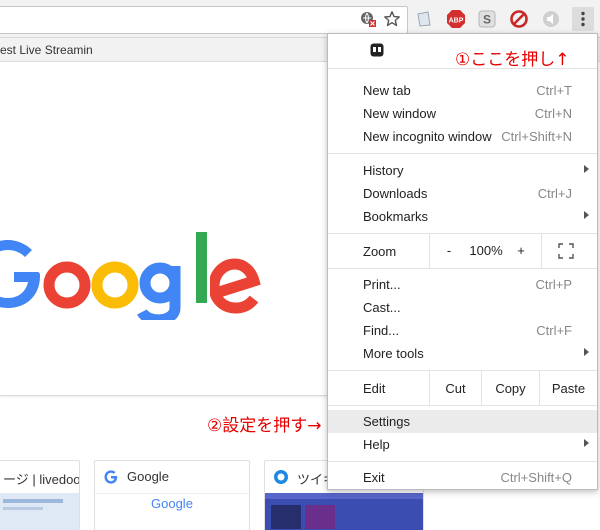 Image resolution: width=600 pixels, height=530 pixels. Describe the element at coordinates (554, 90) in the screenshot. I see `menu-item-shortcut: Ctrl+T` at that location.